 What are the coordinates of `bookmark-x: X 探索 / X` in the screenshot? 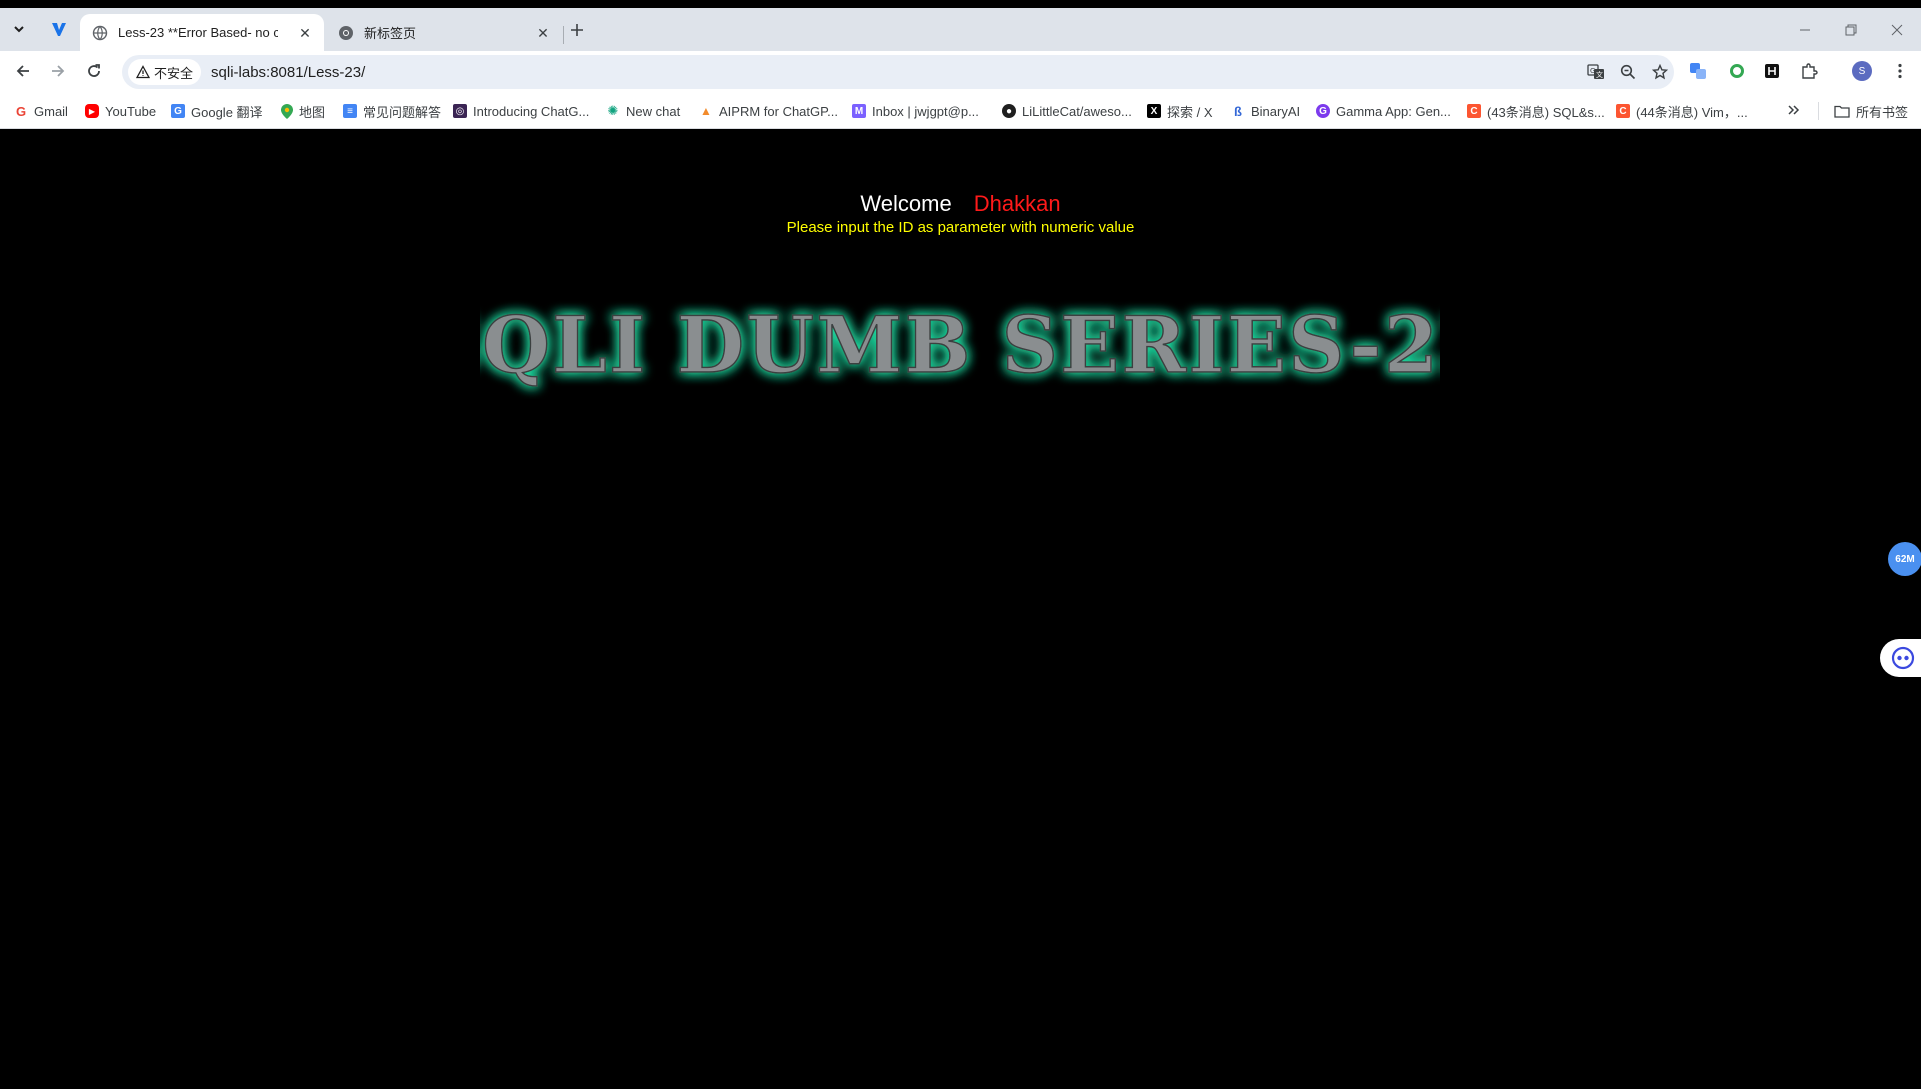 It's located at (1180, 111).